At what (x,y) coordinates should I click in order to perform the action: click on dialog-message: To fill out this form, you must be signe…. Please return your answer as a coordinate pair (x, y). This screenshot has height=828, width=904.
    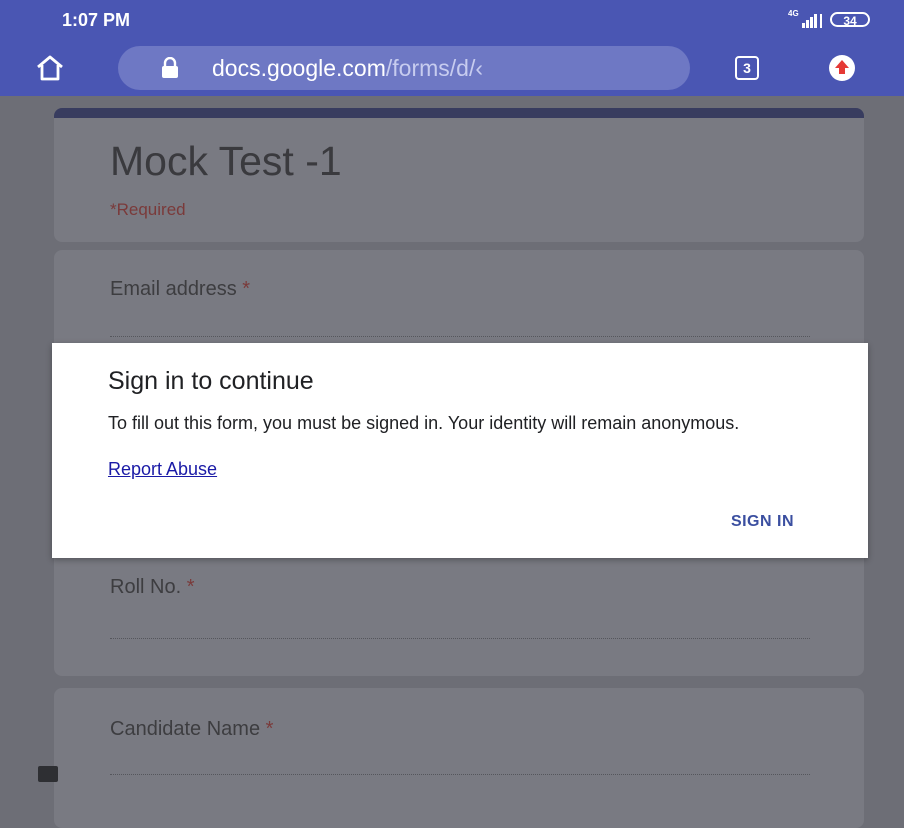
    Looking at the image, I should click on (424, 423).